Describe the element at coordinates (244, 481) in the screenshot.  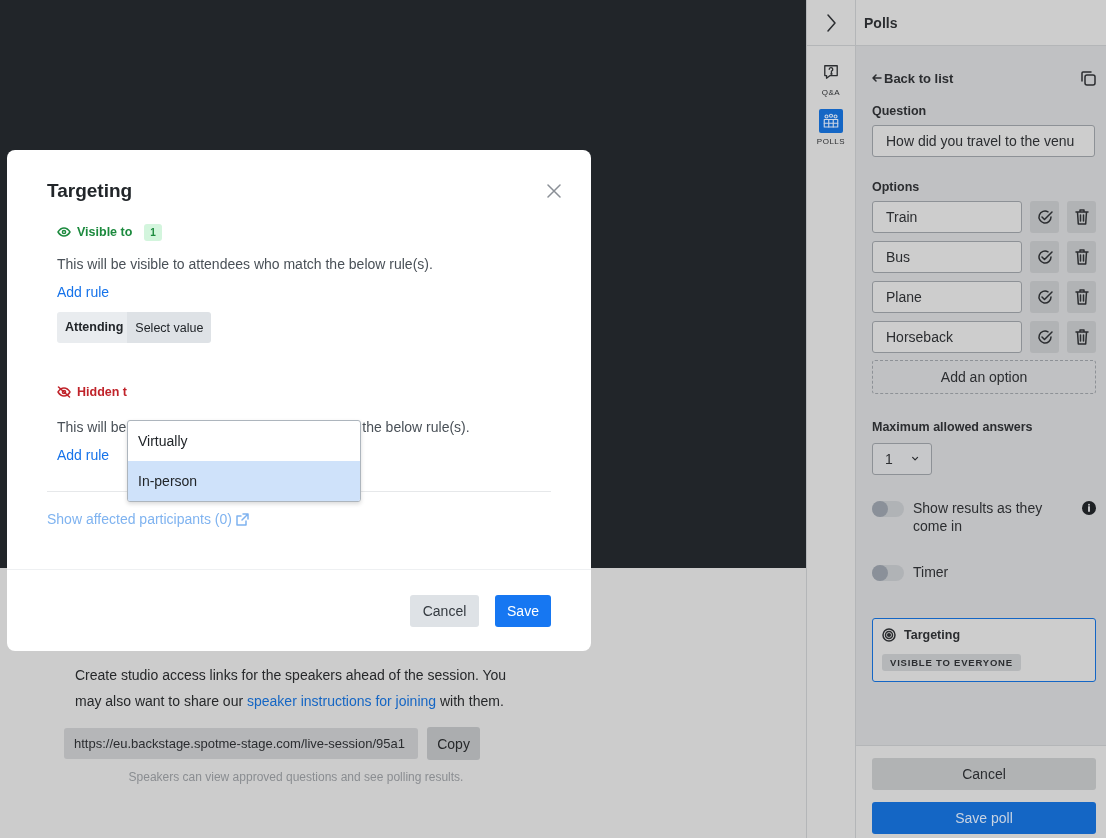
I see `dropdown-option: In-person` at that location.